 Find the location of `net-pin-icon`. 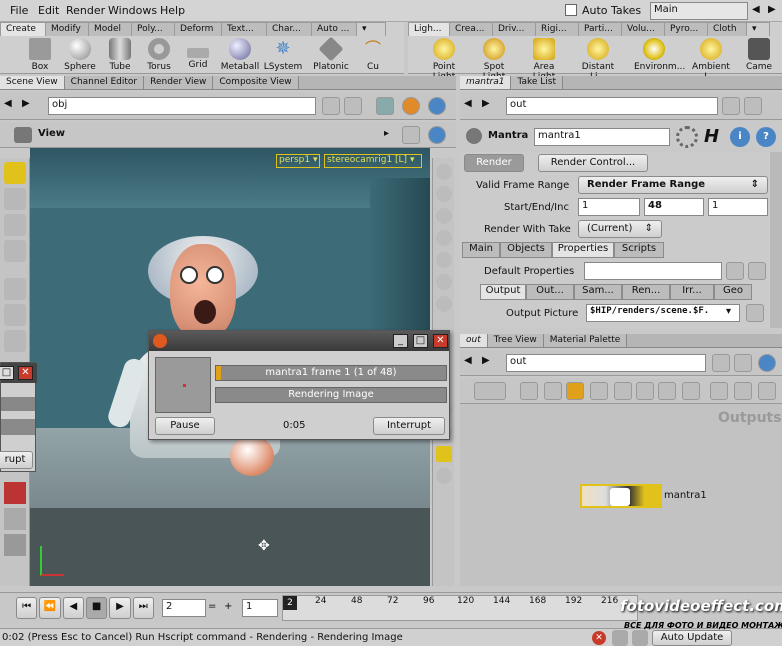

net-pin-icon is located at coordinates (721, 363).